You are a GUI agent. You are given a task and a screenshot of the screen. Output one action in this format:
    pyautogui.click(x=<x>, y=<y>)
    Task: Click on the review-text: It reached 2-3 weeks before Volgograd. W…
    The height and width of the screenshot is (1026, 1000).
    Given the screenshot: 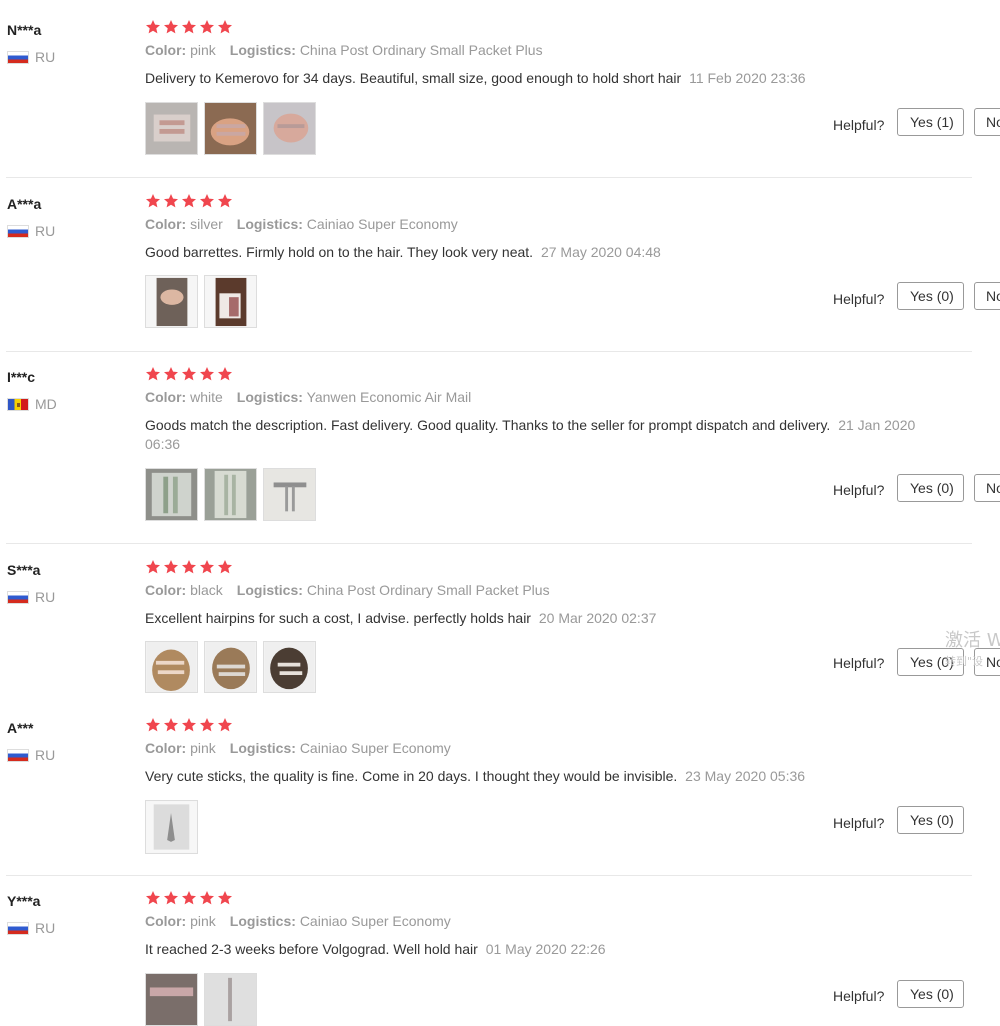 What is the action you would take?
    pyautogui.click(x=545, y=949)
    